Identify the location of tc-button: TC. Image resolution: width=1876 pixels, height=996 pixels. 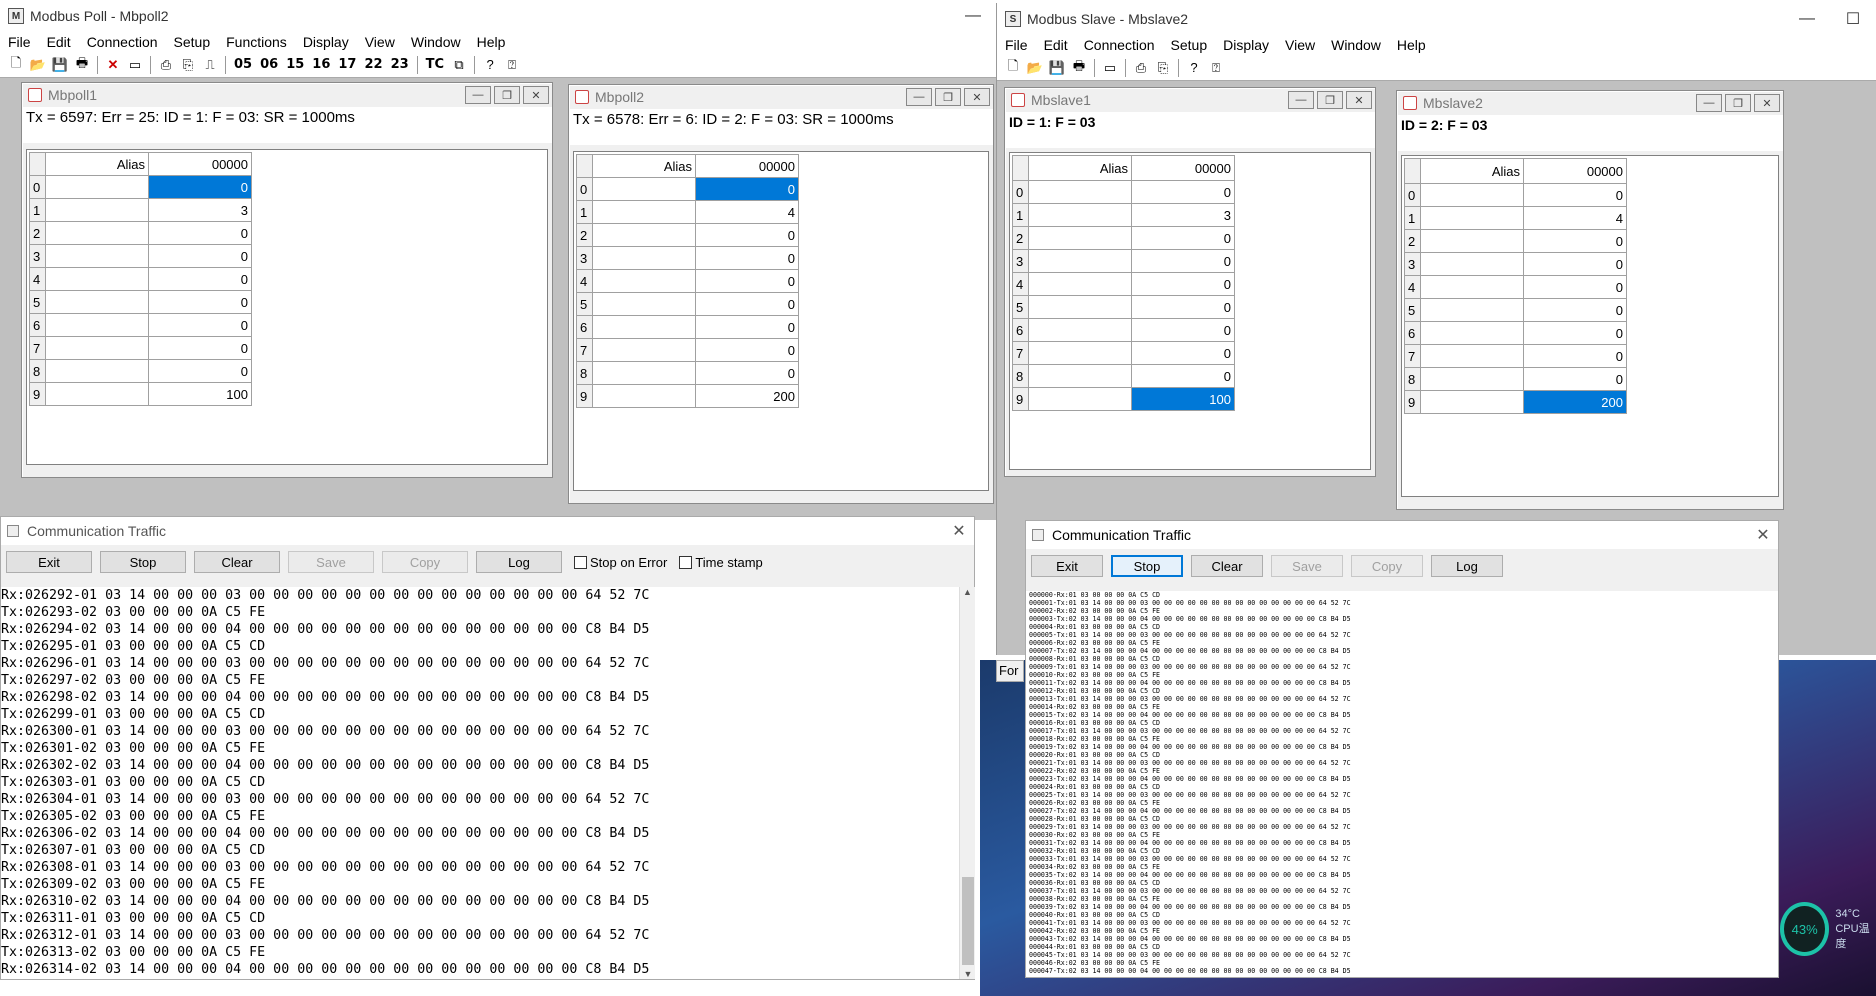
(435, 64).